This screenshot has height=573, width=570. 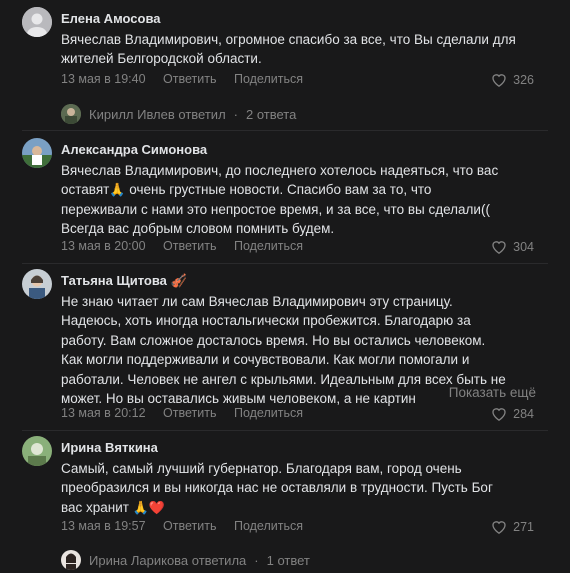 What do you see at coordinates (512, 246) in the screenshot?
I see `like-button: 304` at bounding box center [512, 246].